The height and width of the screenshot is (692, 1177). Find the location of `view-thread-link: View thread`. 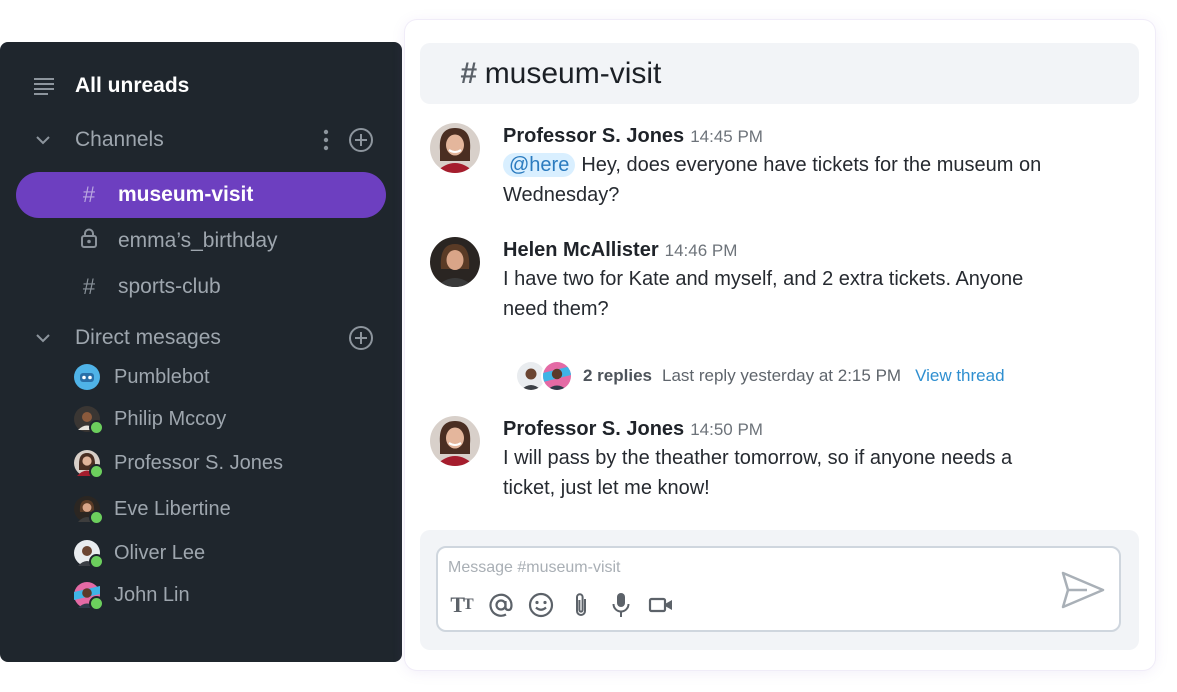

view-thread-link: View thread is located at coordinates (959, 376).